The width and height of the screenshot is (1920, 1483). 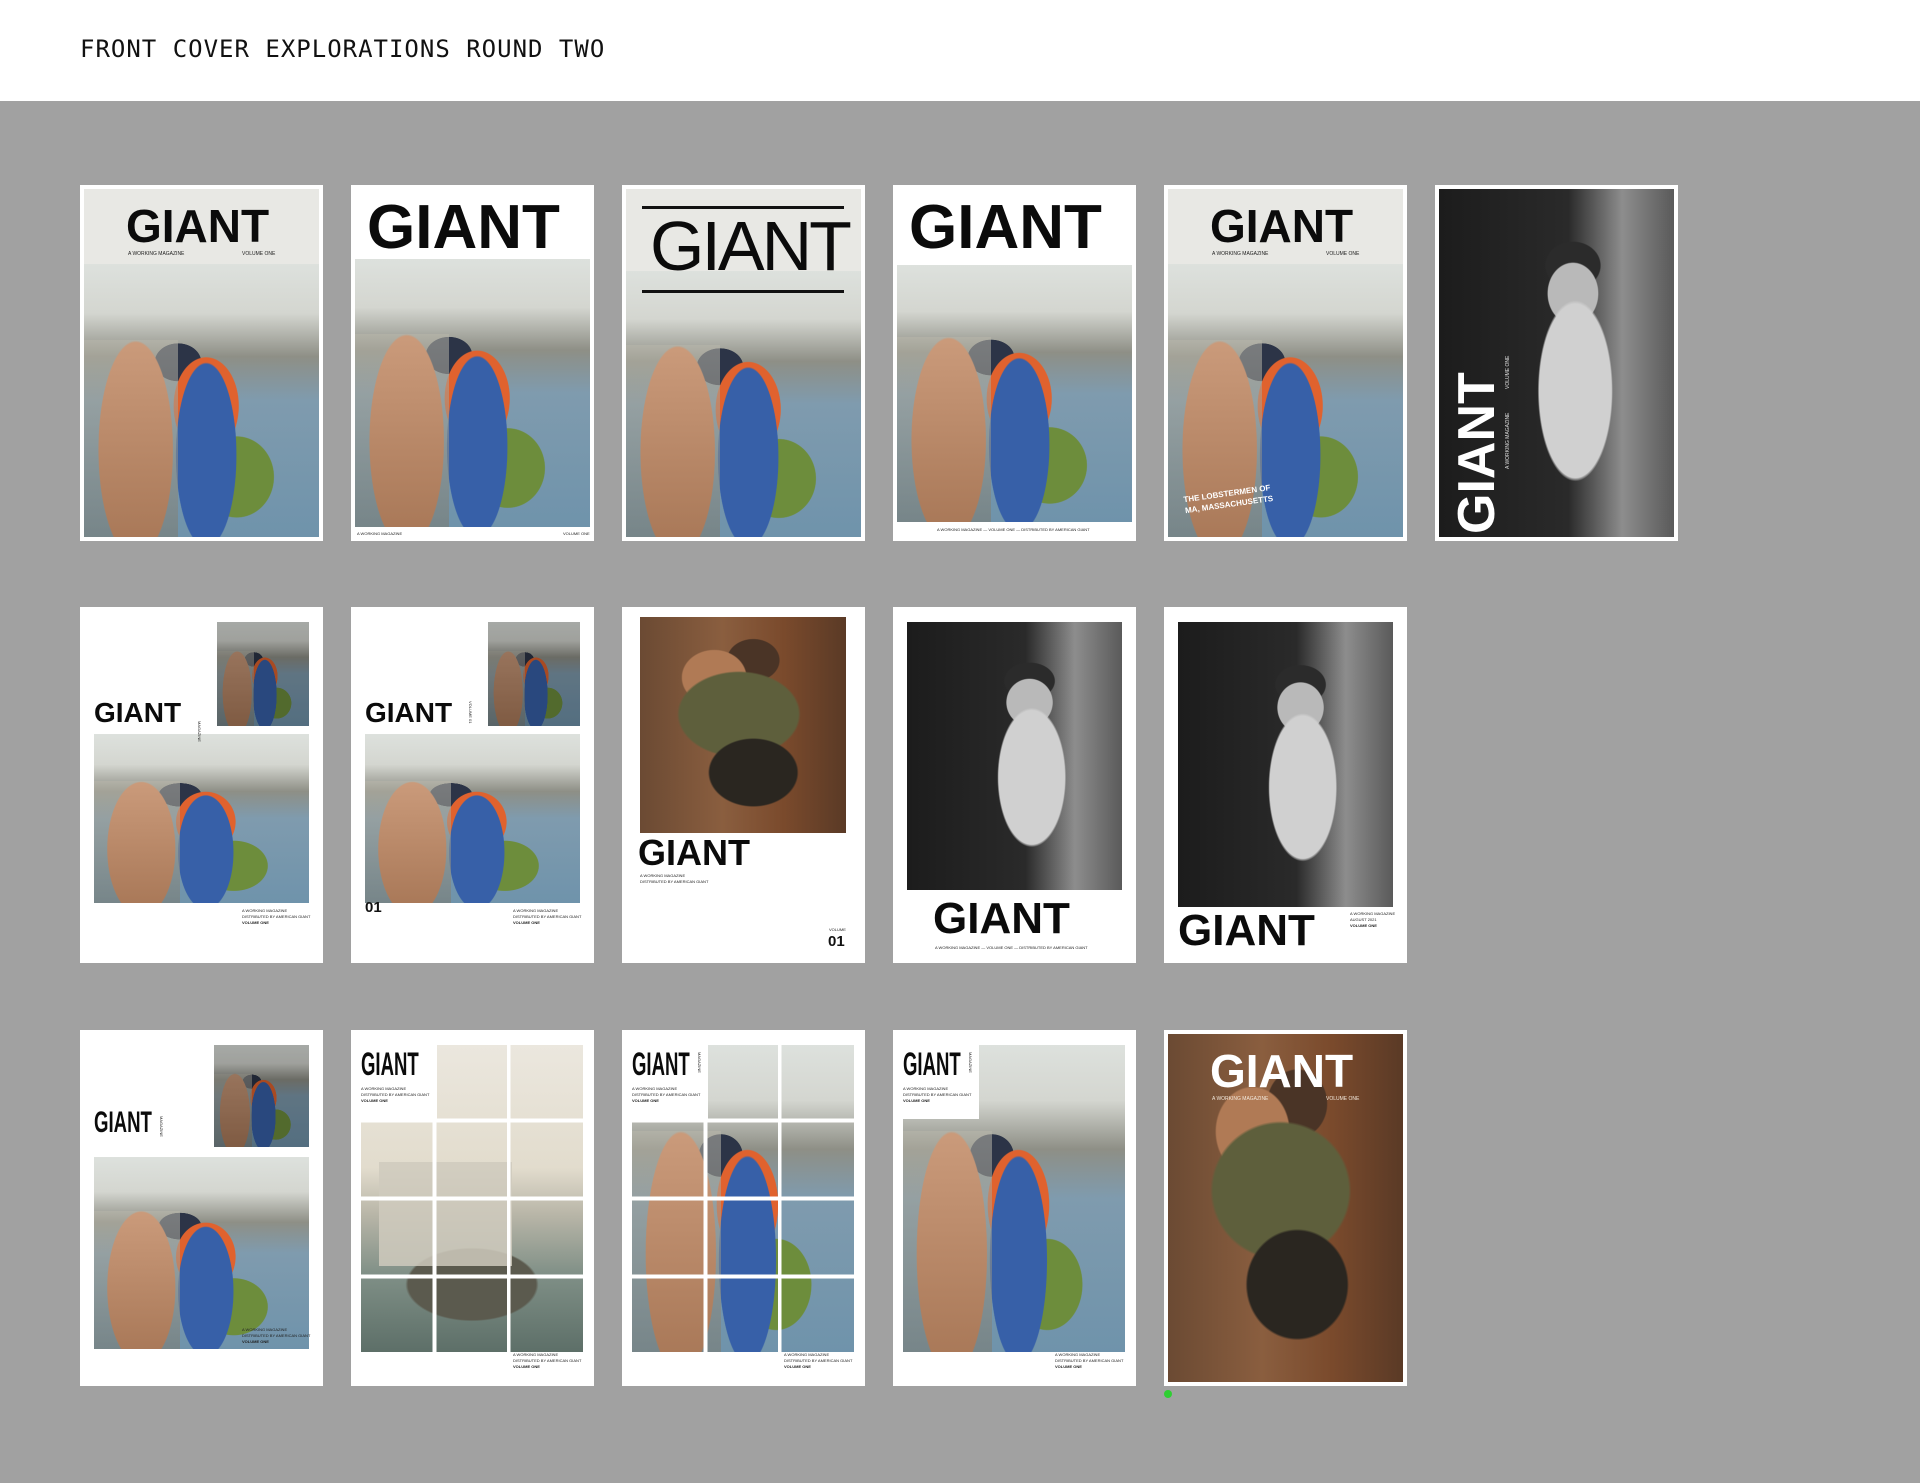 What do you see at coordinates (1363, 919) in the screenshot?
I see `date-label: AUGUST 2021` at bounding box center [1363, 919].